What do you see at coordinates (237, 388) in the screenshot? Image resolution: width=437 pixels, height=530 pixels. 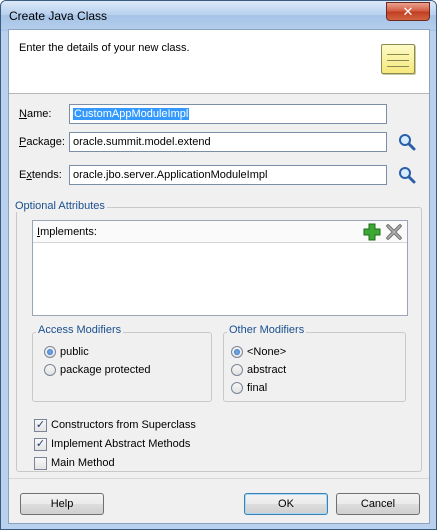 I see `final-radio` at bounding box center [237, 388].